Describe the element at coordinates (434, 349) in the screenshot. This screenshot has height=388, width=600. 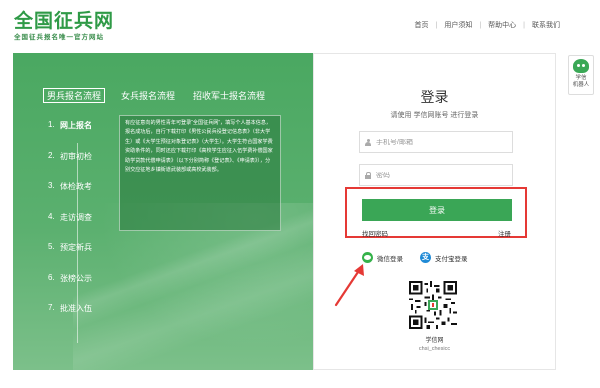
I see `qr-caption-account: chsi_chesicc` at that location.